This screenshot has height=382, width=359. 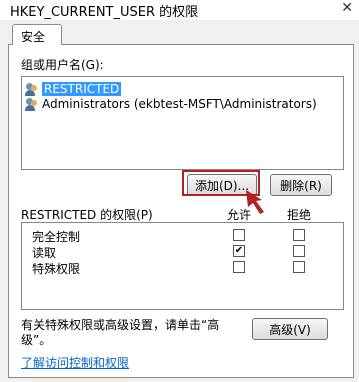 What do you see at coordinates (82, 89) in the screenshot?
I see `user-name: RESTRICTED` at bounding box center [82, 89].